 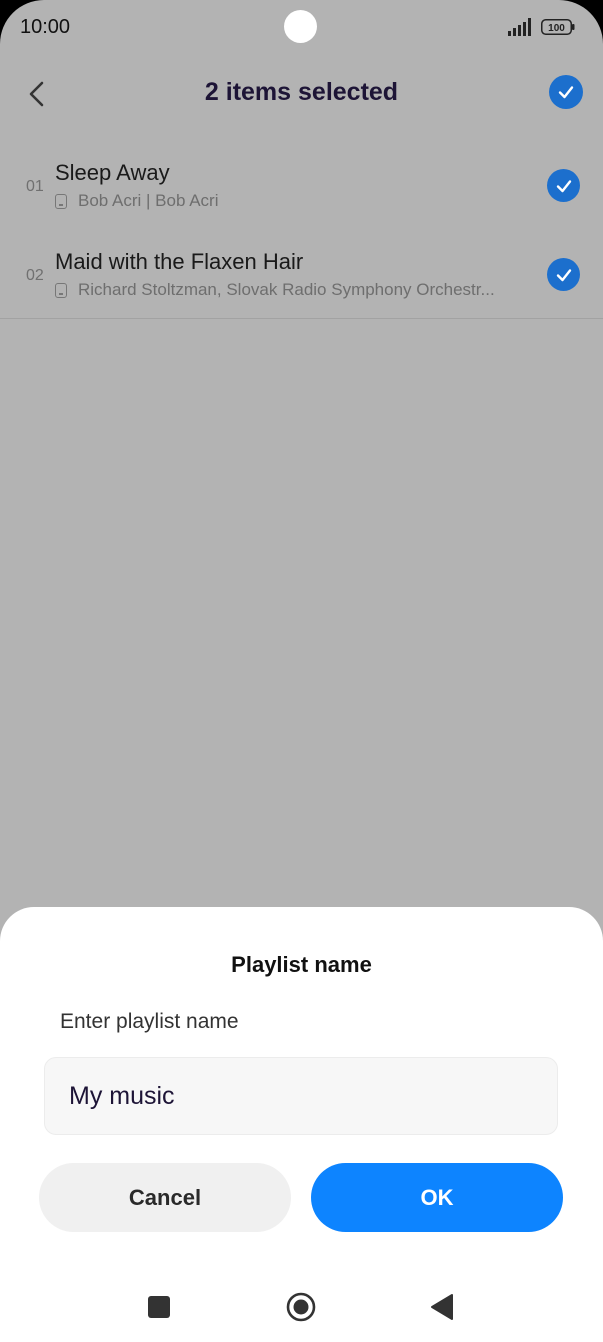 What do you see at coordinates (437, 1197) in the screenshot?
I see `ok-button: OK` at bounding box center [437, 1197].